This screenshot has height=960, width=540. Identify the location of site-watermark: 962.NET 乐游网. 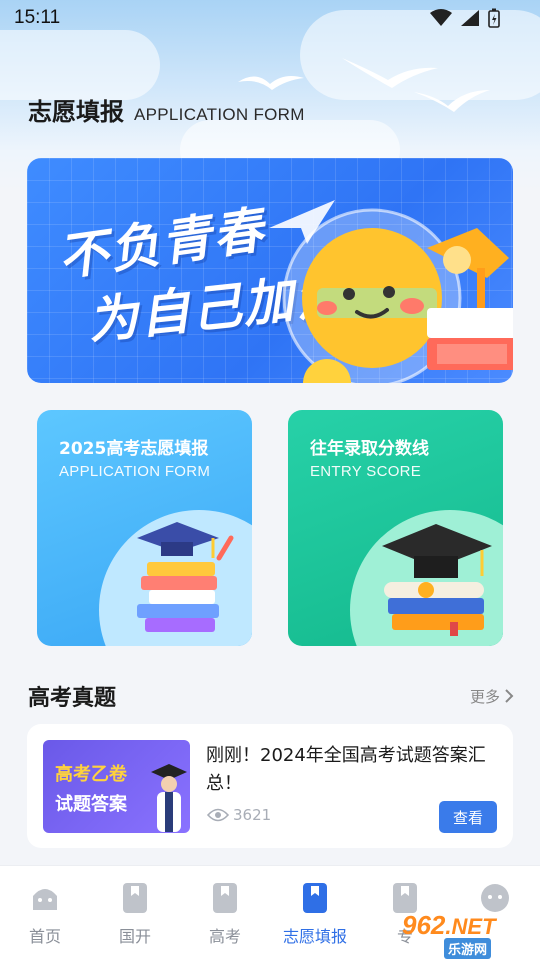
(449, 934).